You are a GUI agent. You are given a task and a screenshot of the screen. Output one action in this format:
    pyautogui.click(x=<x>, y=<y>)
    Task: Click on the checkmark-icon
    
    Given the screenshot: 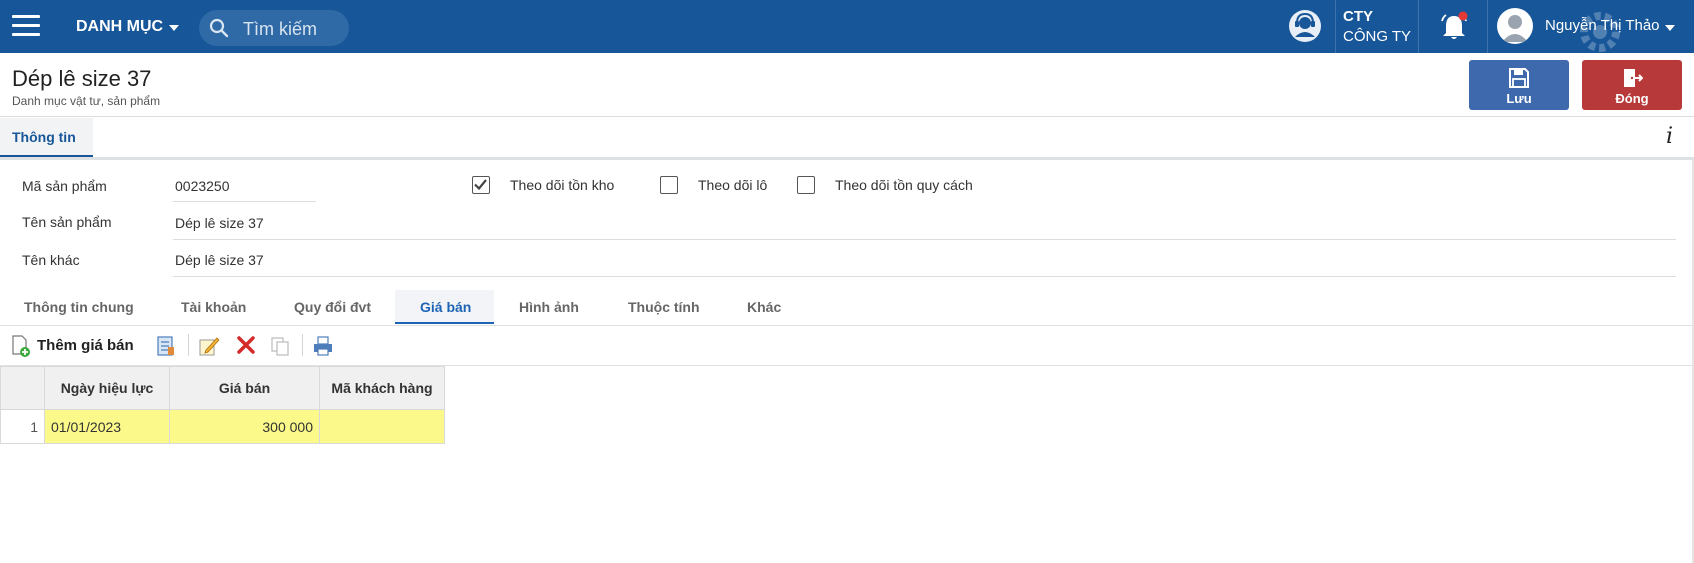 What is the action you would take?
    pyautogui.click(x=480, y=185)
    